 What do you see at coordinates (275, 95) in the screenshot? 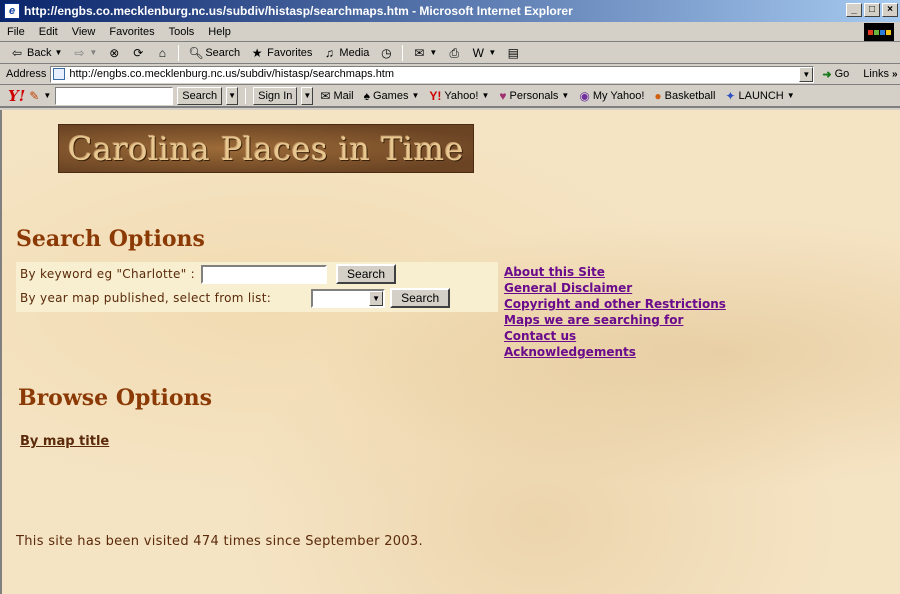
I see `sign-in-button: Sign In` at bounding box center [275, 95].